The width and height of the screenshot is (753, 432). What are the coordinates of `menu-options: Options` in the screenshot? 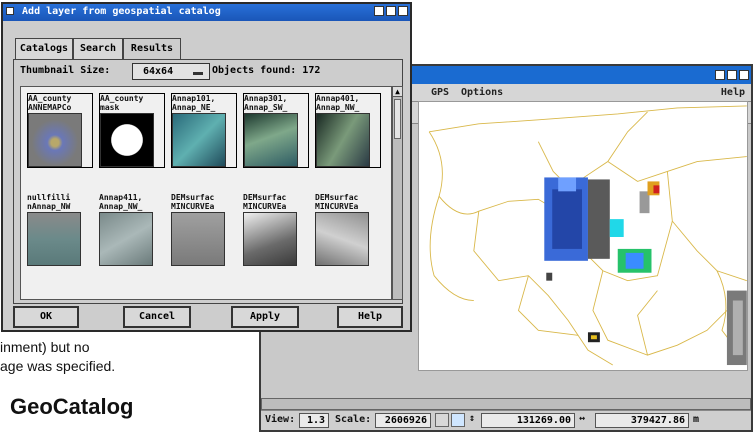 It's located at (482, 92).